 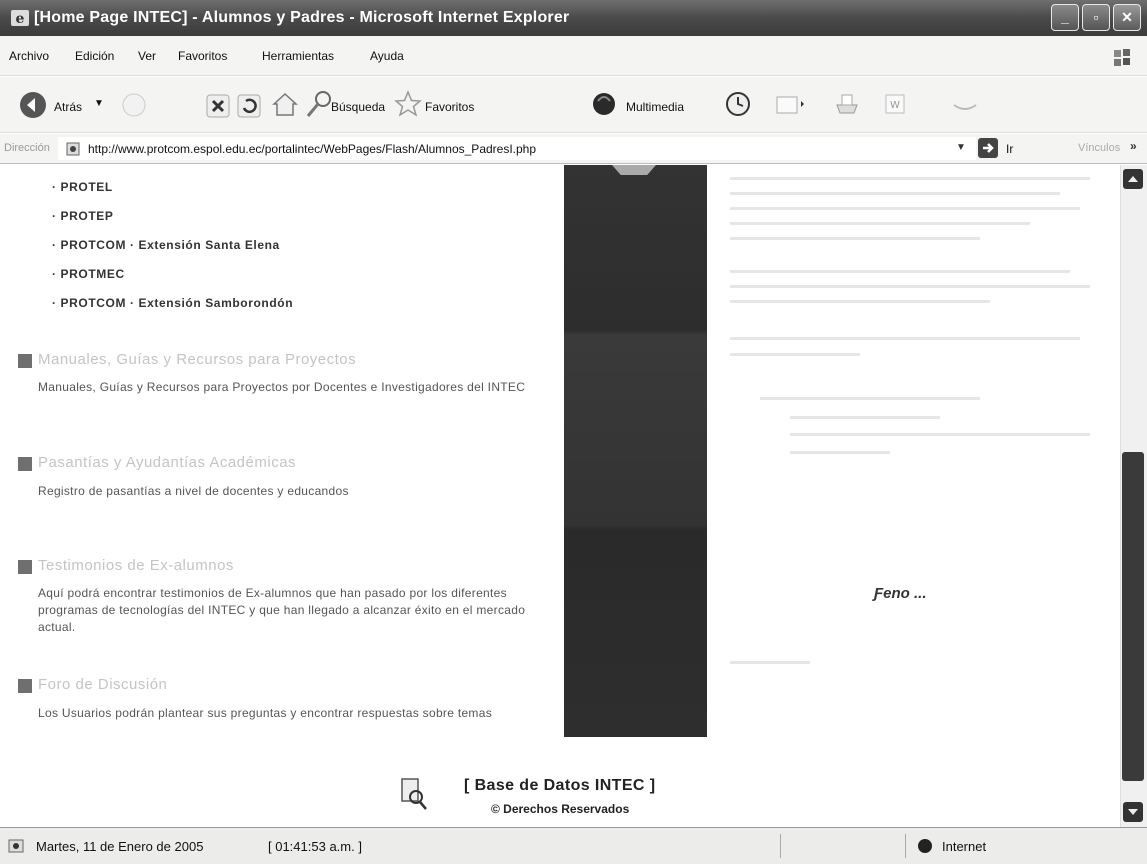 I want to click on back-arrow-icon, so click(x=33, y=105).